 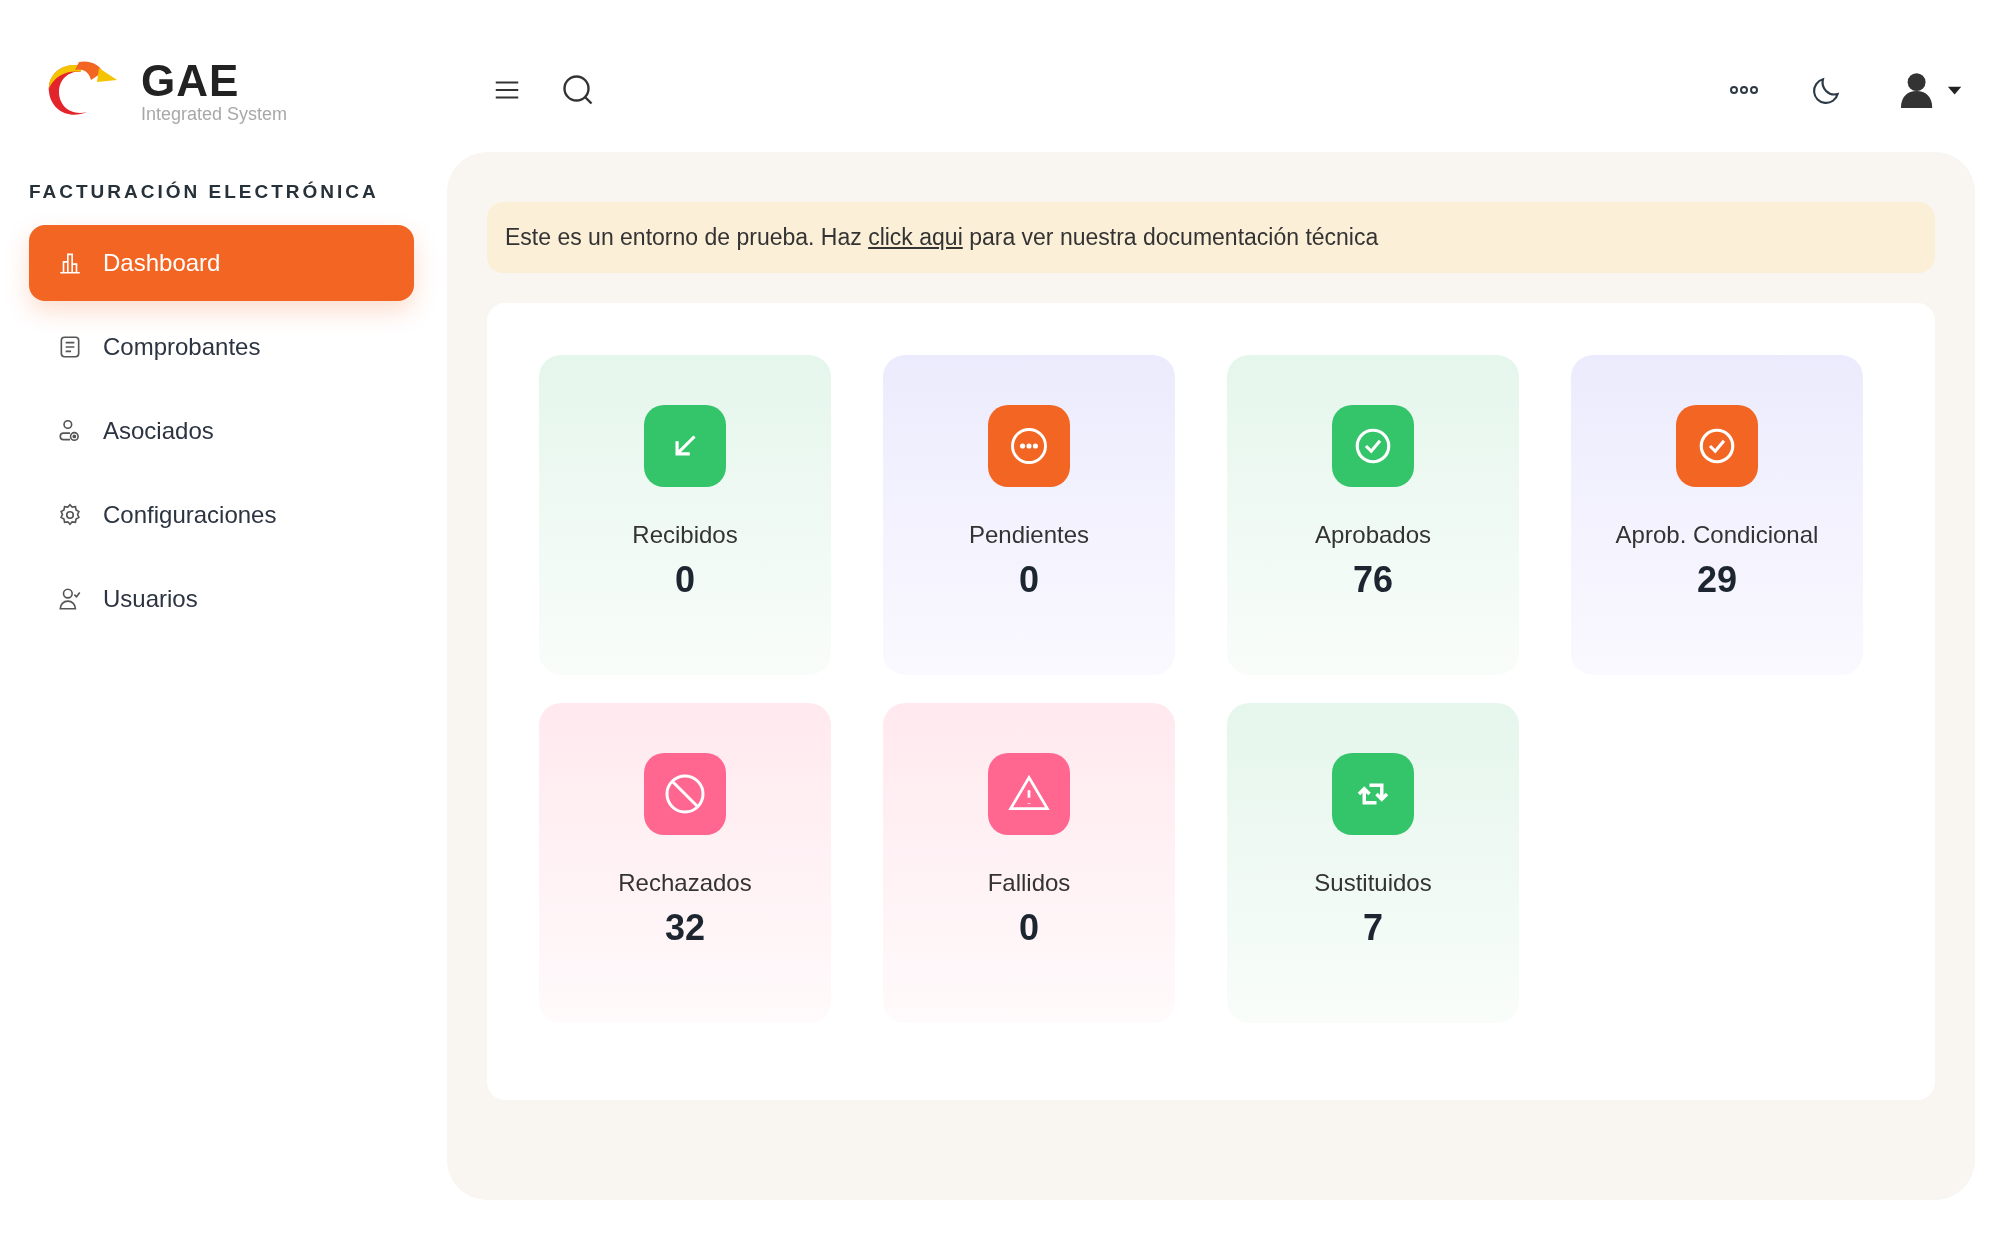 What do you see at coordinates (1029, 883) in the screenshot?
I see `stat-label: Fallidos` at bounding box center [1029, 883].